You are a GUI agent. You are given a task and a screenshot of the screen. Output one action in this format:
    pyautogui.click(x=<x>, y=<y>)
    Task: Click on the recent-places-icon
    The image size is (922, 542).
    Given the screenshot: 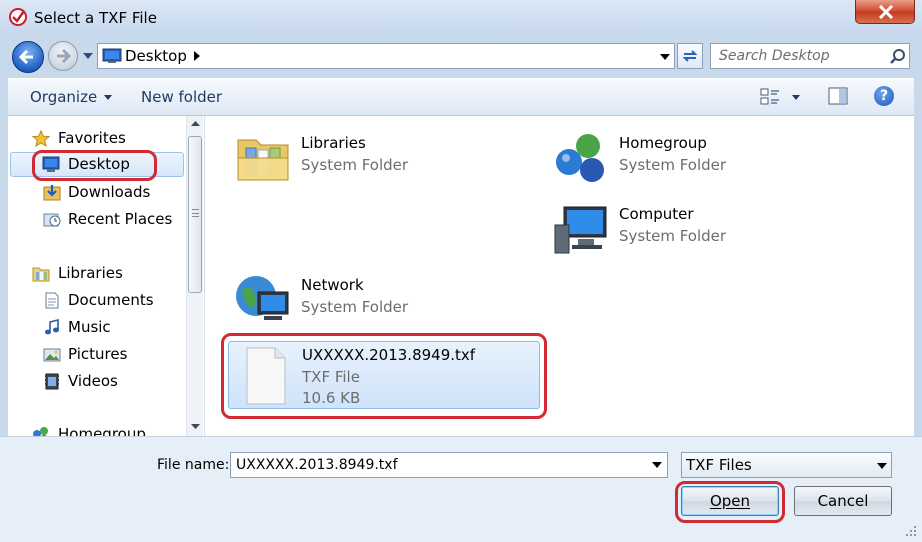 What is the action you would take?
    pyautogui.click(x=52, y=220)
    